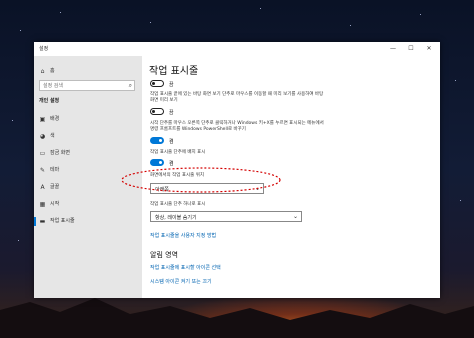 The image size is (474, 338). I want to click on page-title: 작업 표시줄, so click(174, 71).